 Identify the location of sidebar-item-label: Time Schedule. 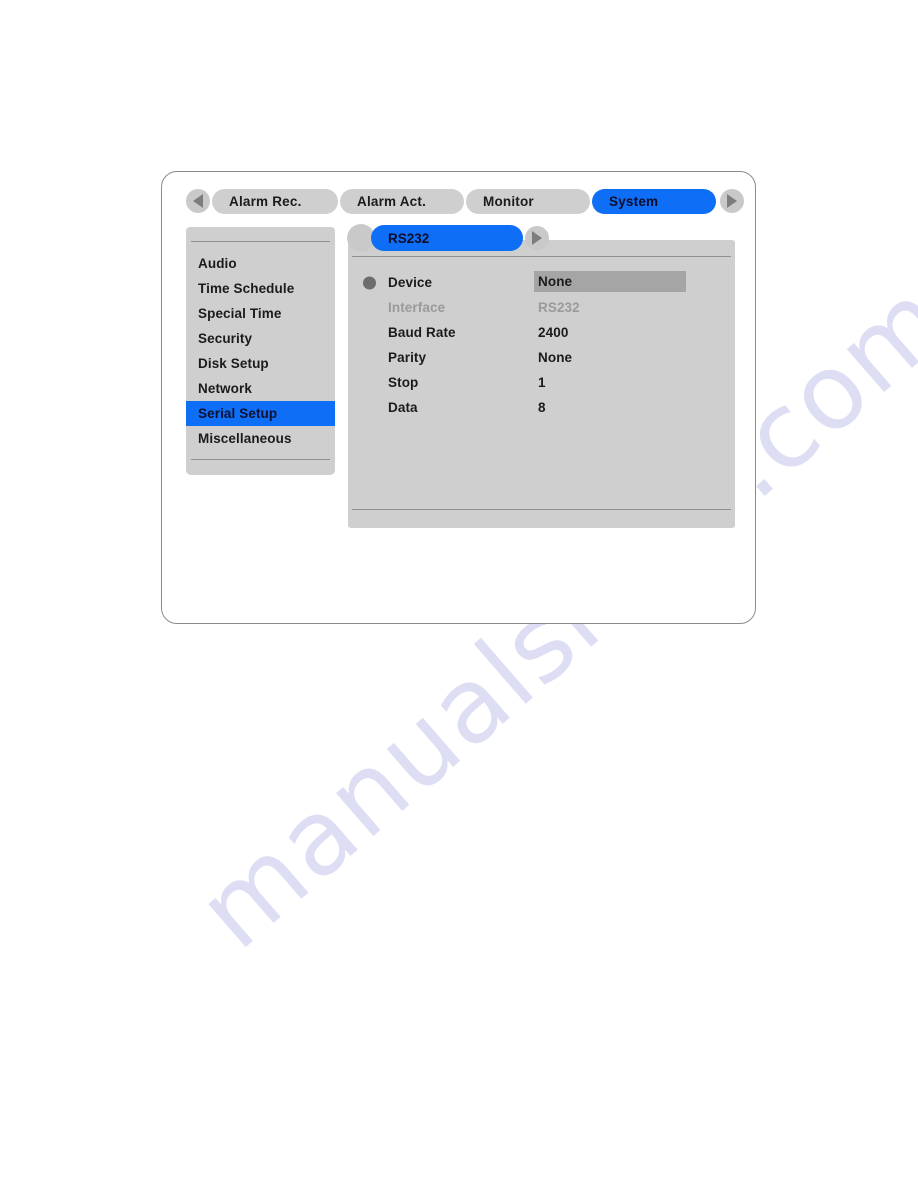
(246, 288).